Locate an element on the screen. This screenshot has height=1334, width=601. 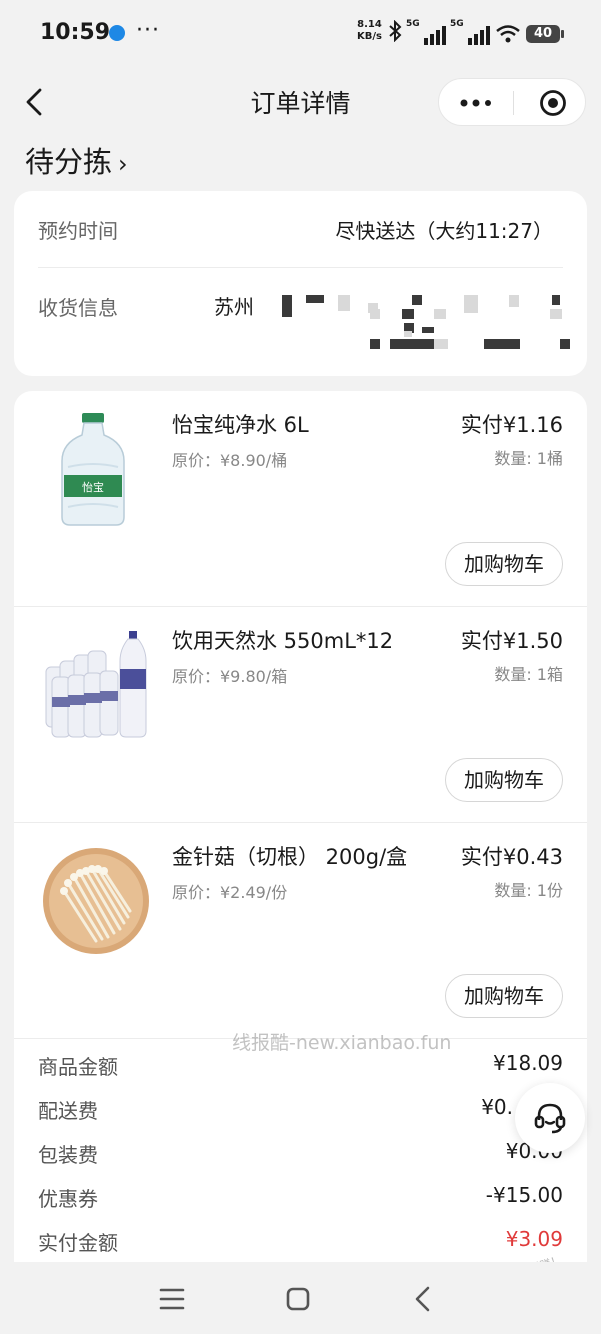
capsule-divider is located at coordinates (513, 103).